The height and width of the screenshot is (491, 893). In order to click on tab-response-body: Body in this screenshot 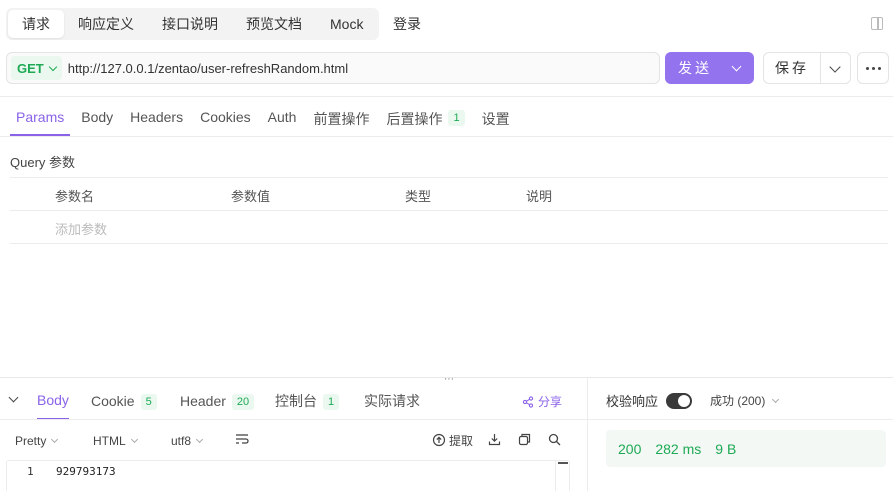, I will do `click(53, 401)`.